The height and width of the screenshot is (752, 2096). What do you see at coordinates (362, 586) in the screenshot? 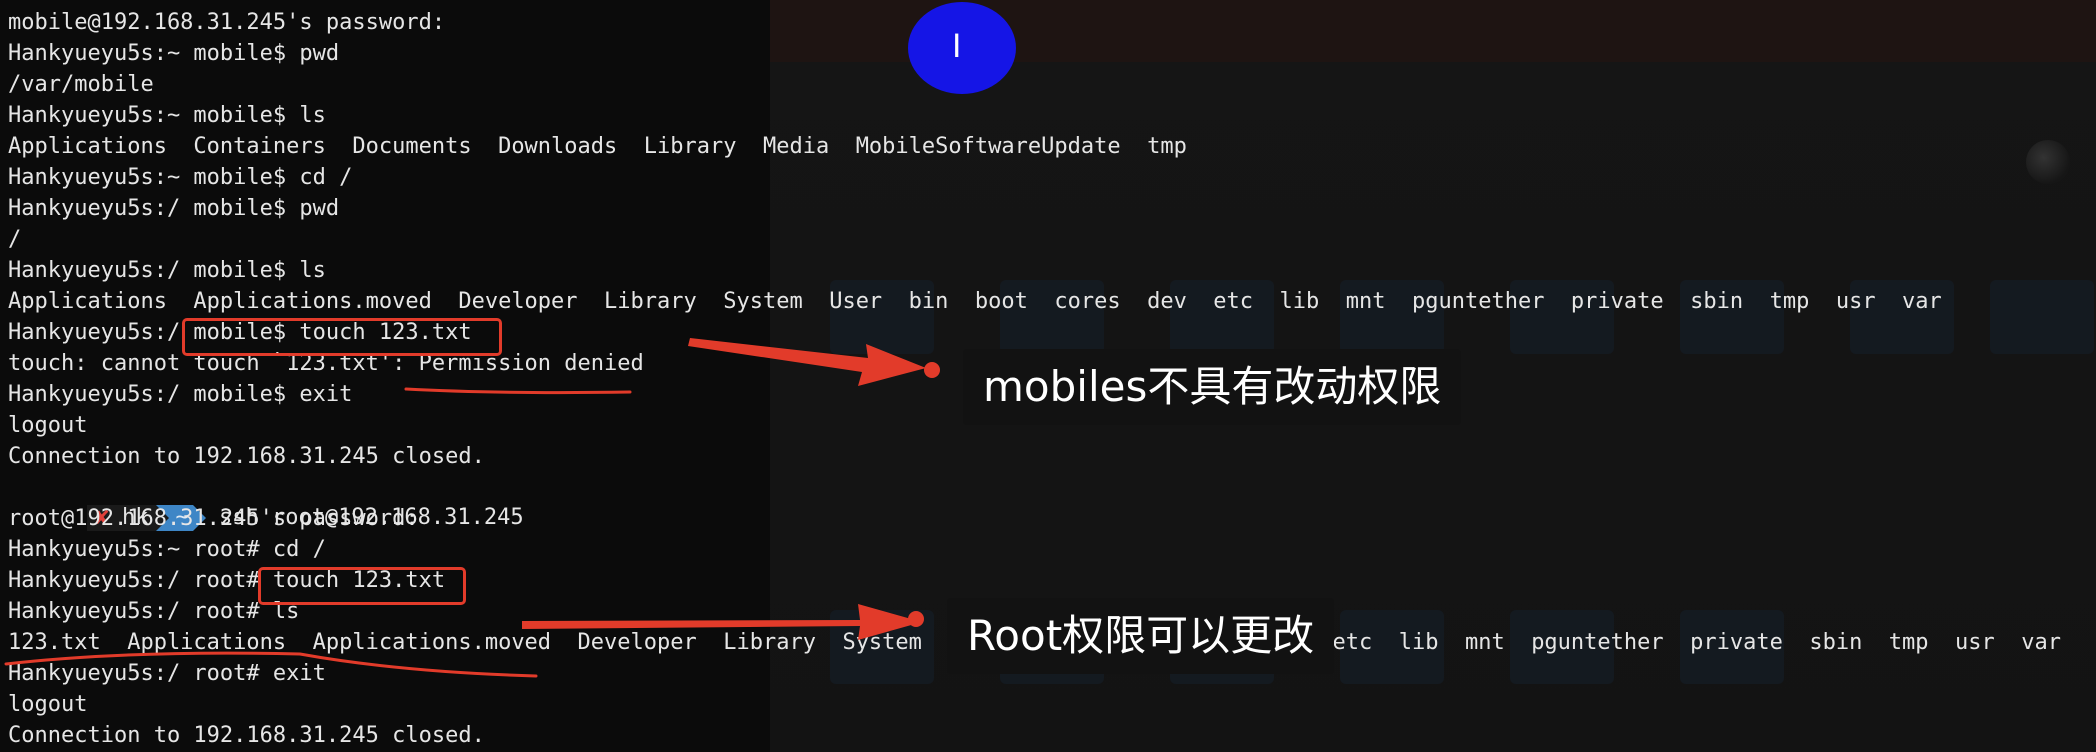
I see `highlight-box-root-touch` at bounding box center [362, 586].